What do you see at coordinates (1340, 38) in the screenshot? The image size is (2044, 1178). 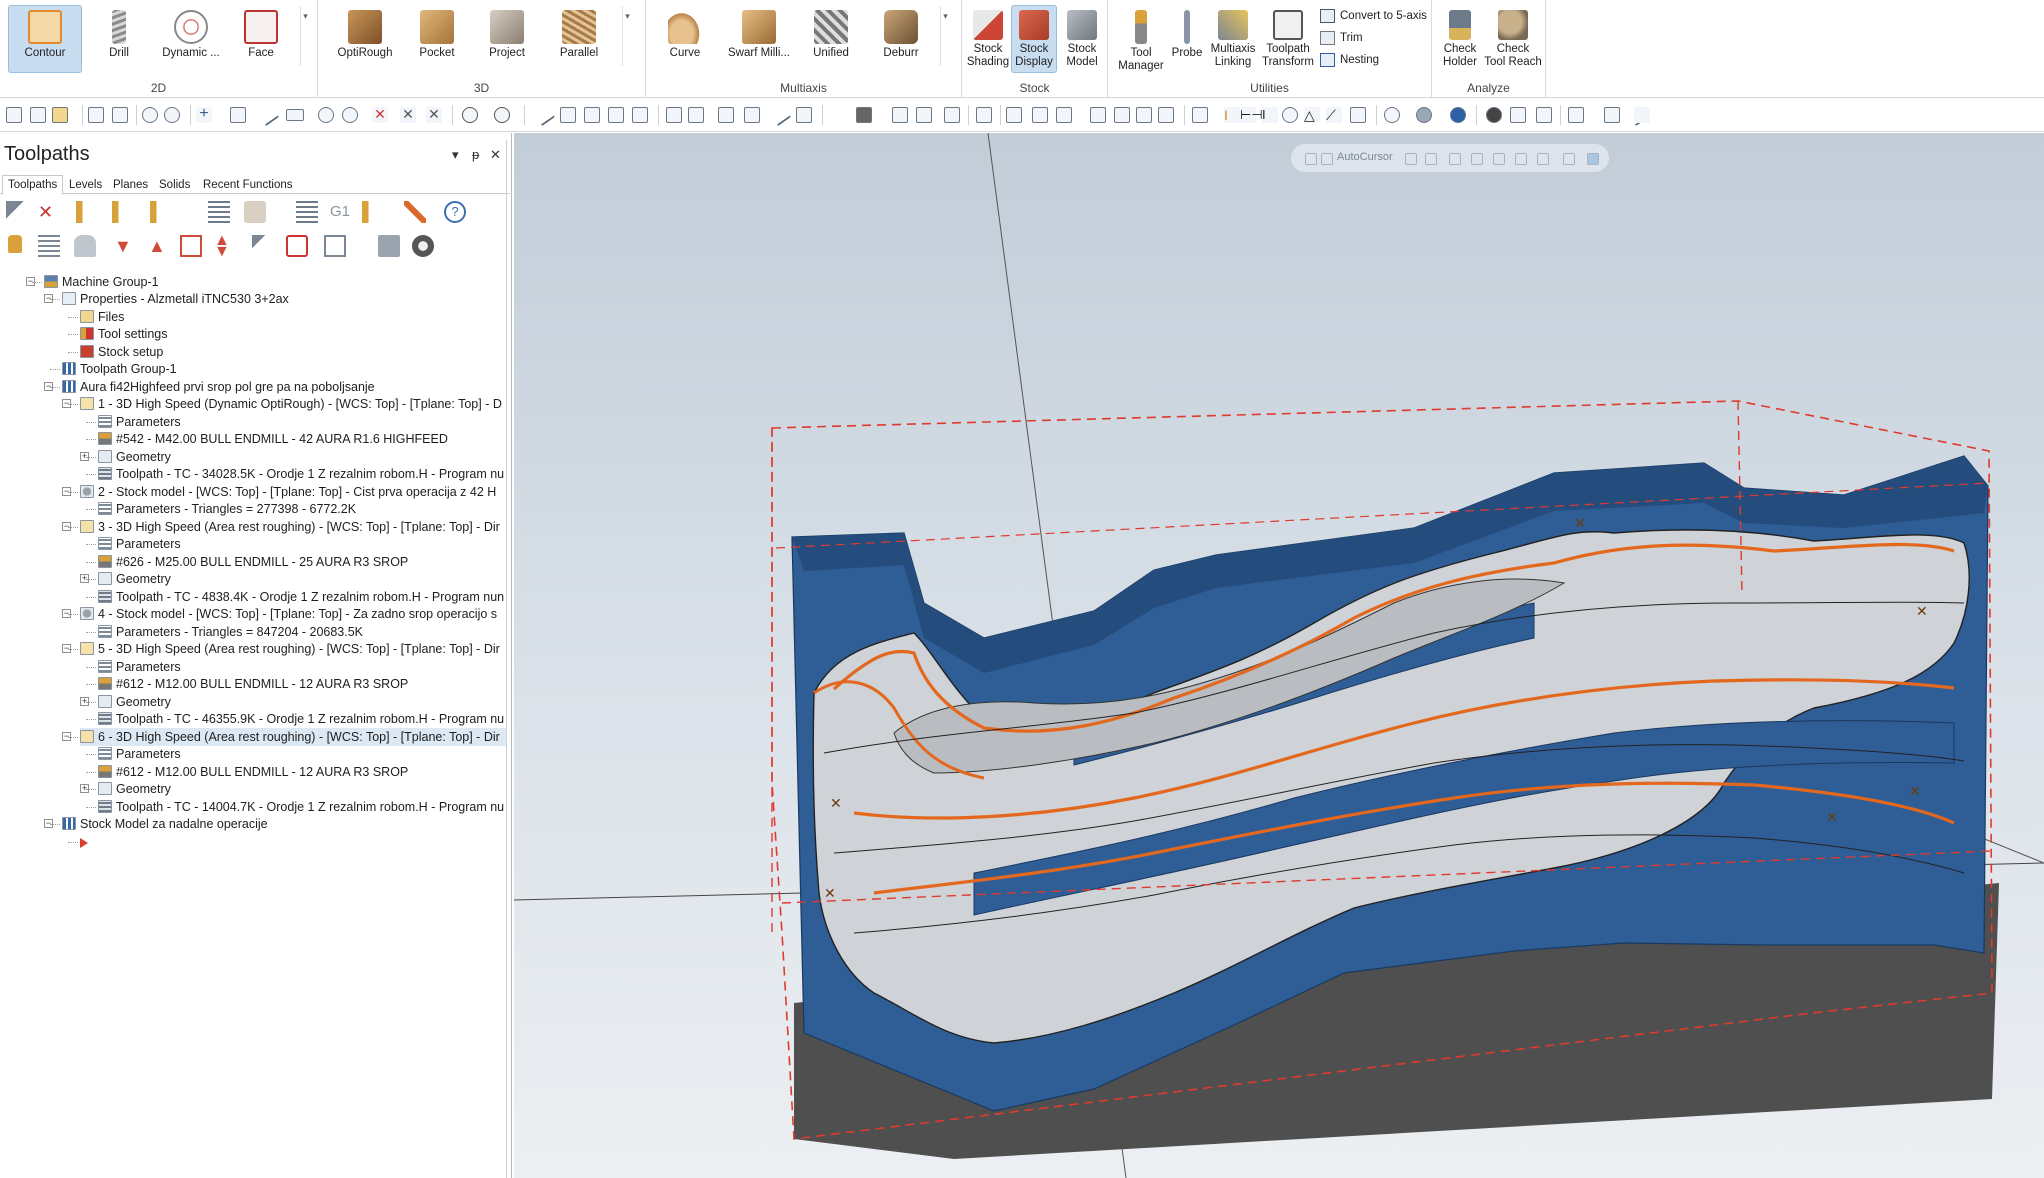 I see `trim-button: Trim` at bounding box center [1340, 38].